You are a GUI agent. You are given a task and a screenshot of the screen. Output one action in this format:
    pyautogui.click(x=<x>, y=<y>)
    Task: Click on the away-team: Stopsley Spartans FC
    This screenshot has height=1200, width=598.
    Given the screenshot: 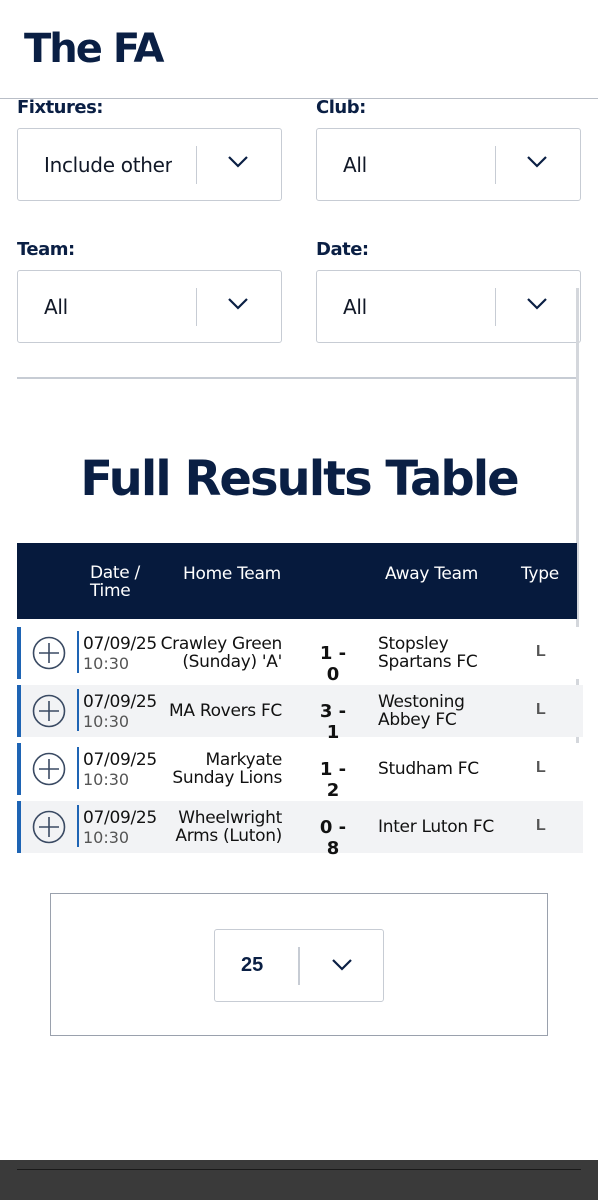 What is the action you would take?
    pyautogui.click(x=448, y=653)
    